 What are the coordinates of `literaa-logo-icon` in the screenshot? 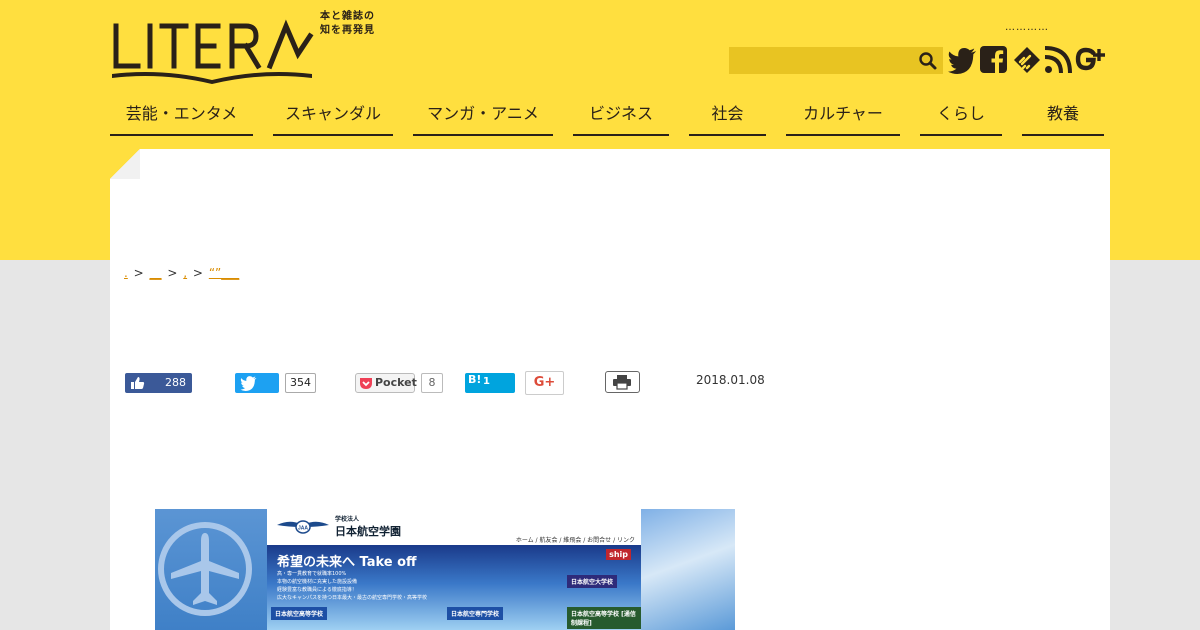 It's located at (213, 51).